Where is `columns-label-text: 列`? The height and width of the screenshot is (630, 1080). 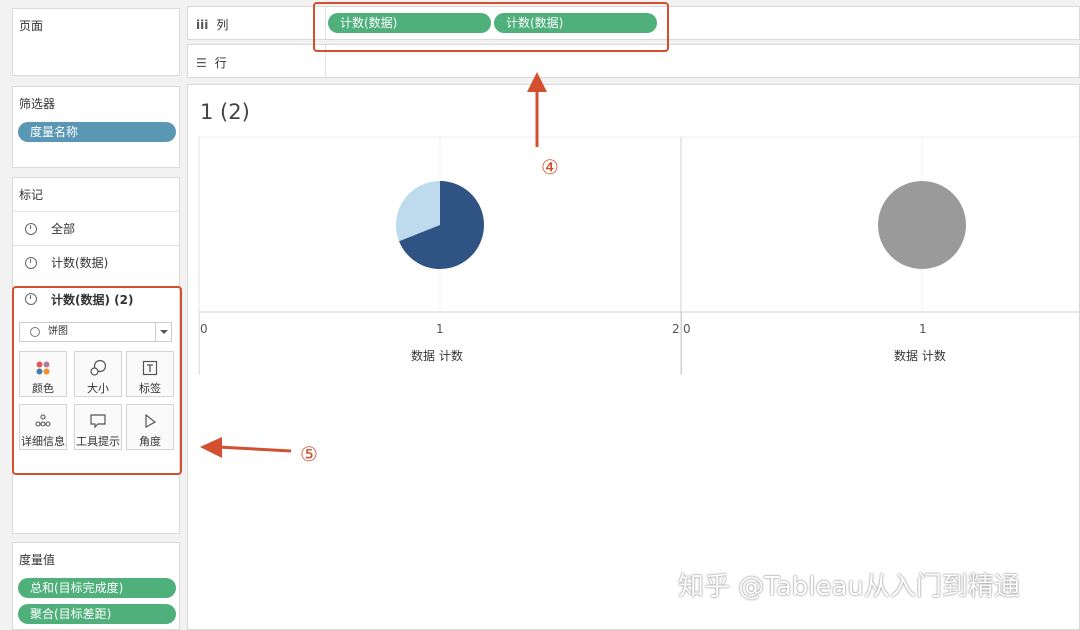
columns-label-text: 列 is located at coordinates (222, 25).